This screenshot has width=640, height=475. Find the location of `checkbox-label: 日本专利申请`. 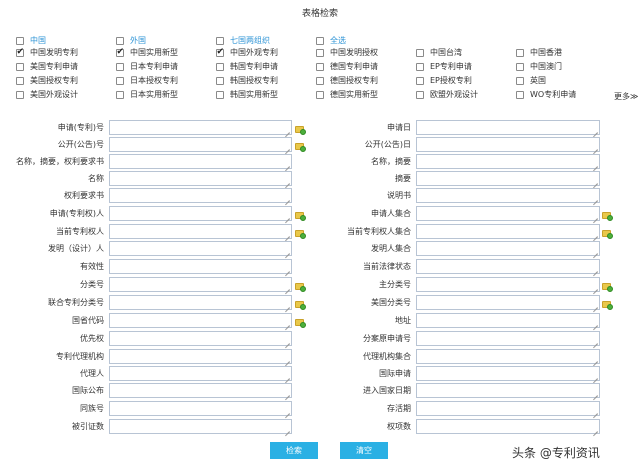

checkbox-label: 日本专利申请 is located at coordinates (154, 66).